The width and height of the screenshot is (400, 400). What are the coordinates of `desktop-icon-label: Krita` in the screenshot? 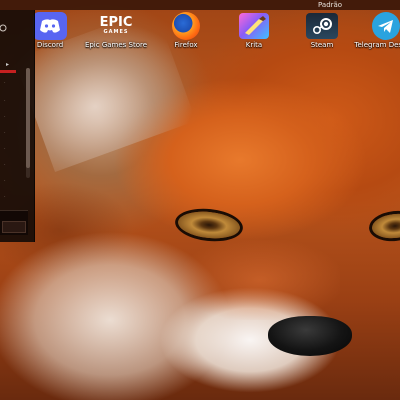 It's located at (254, 45).